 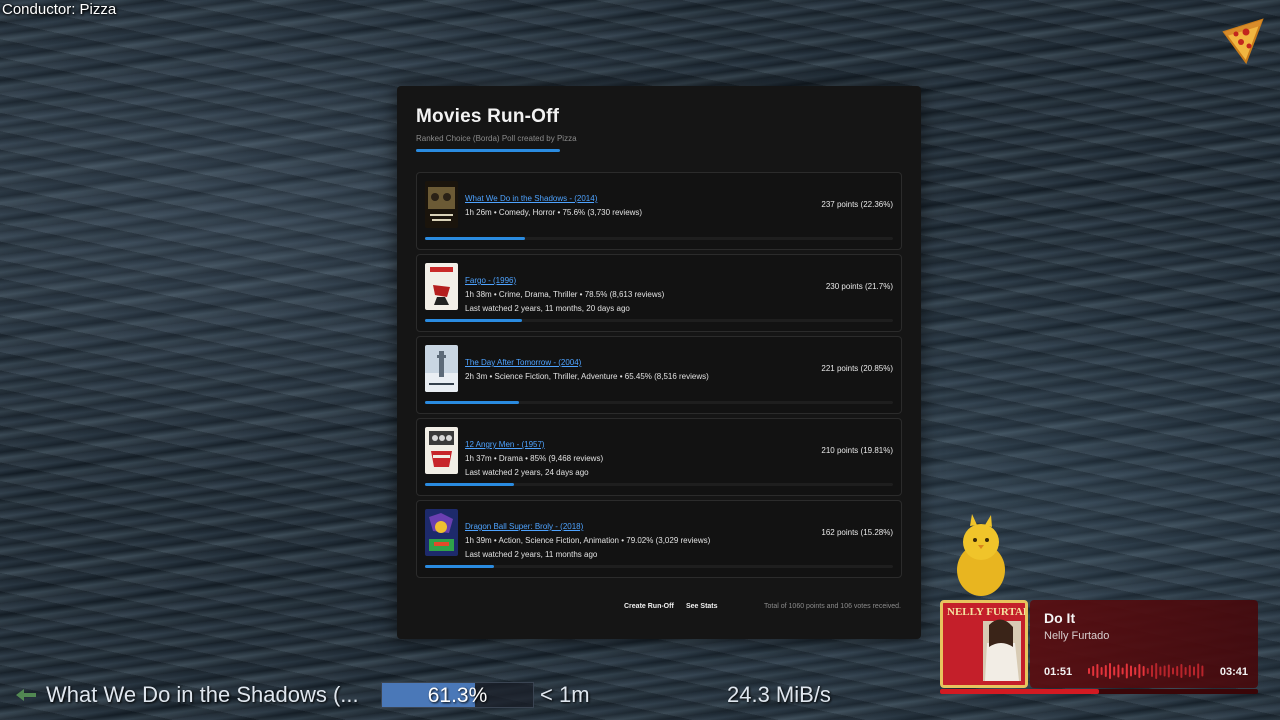 I want to click on conductor-label: Conductor: Pizza, so click(x=59, y=9).